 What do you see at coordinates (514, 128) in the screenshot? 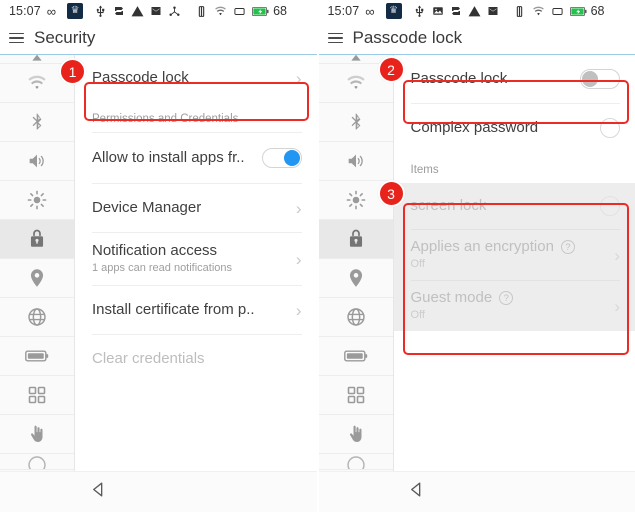
I see `row-complex-password: Complex password` at bounding box center [514, 128].